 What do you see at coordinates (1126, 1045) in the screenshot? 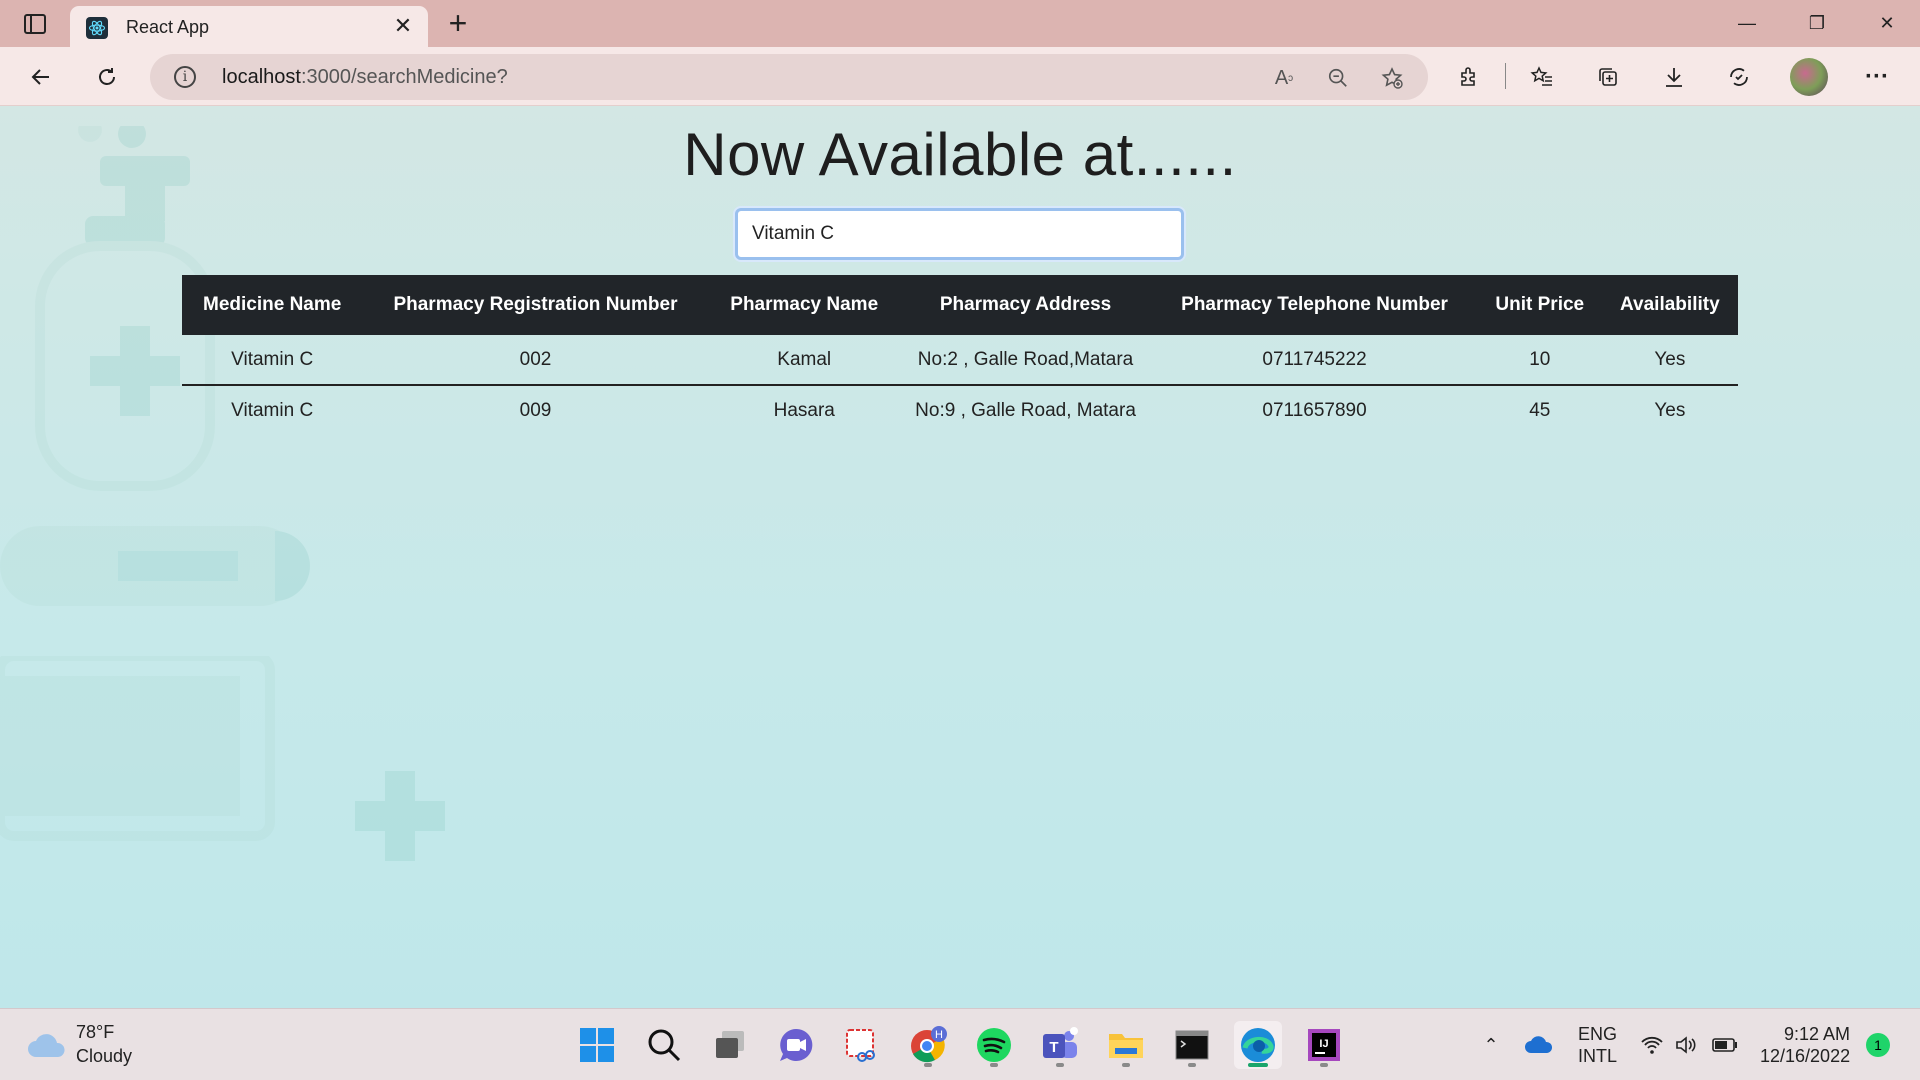
I see `file-explorer-icon` at bounding box center [1126, 1045].